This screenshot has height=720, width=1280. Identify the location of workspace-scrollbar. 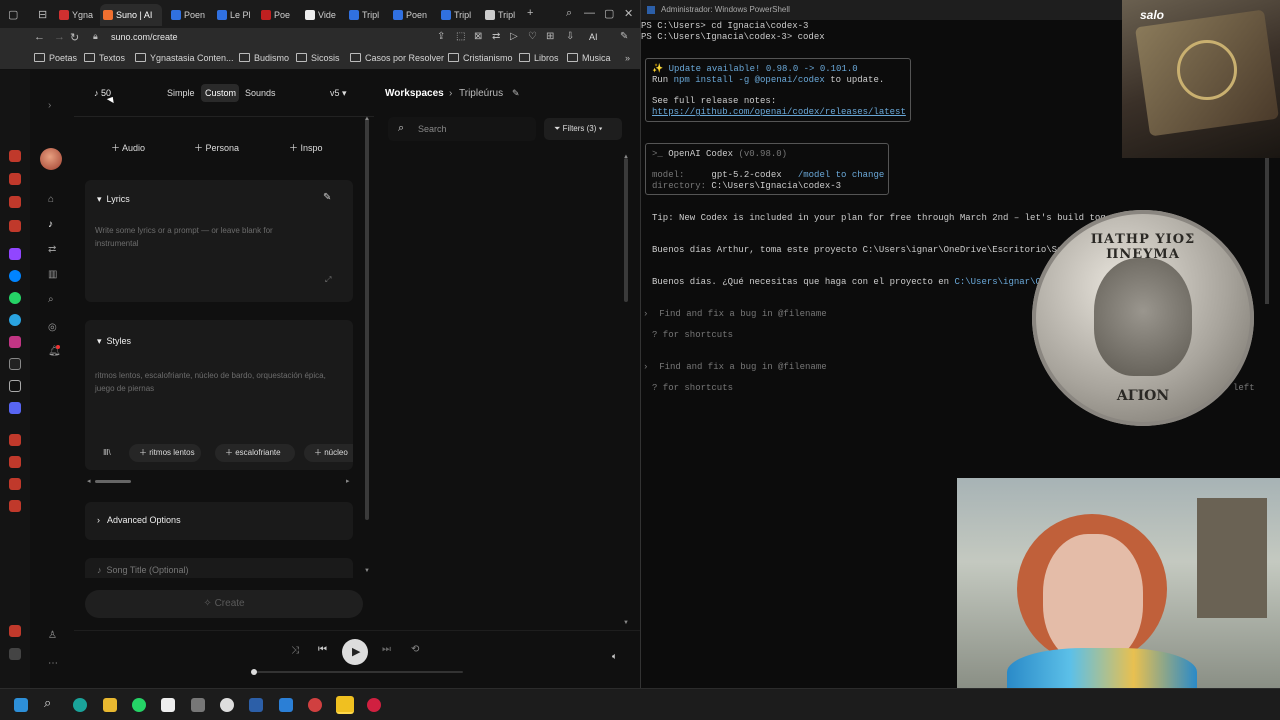
(626, 230).